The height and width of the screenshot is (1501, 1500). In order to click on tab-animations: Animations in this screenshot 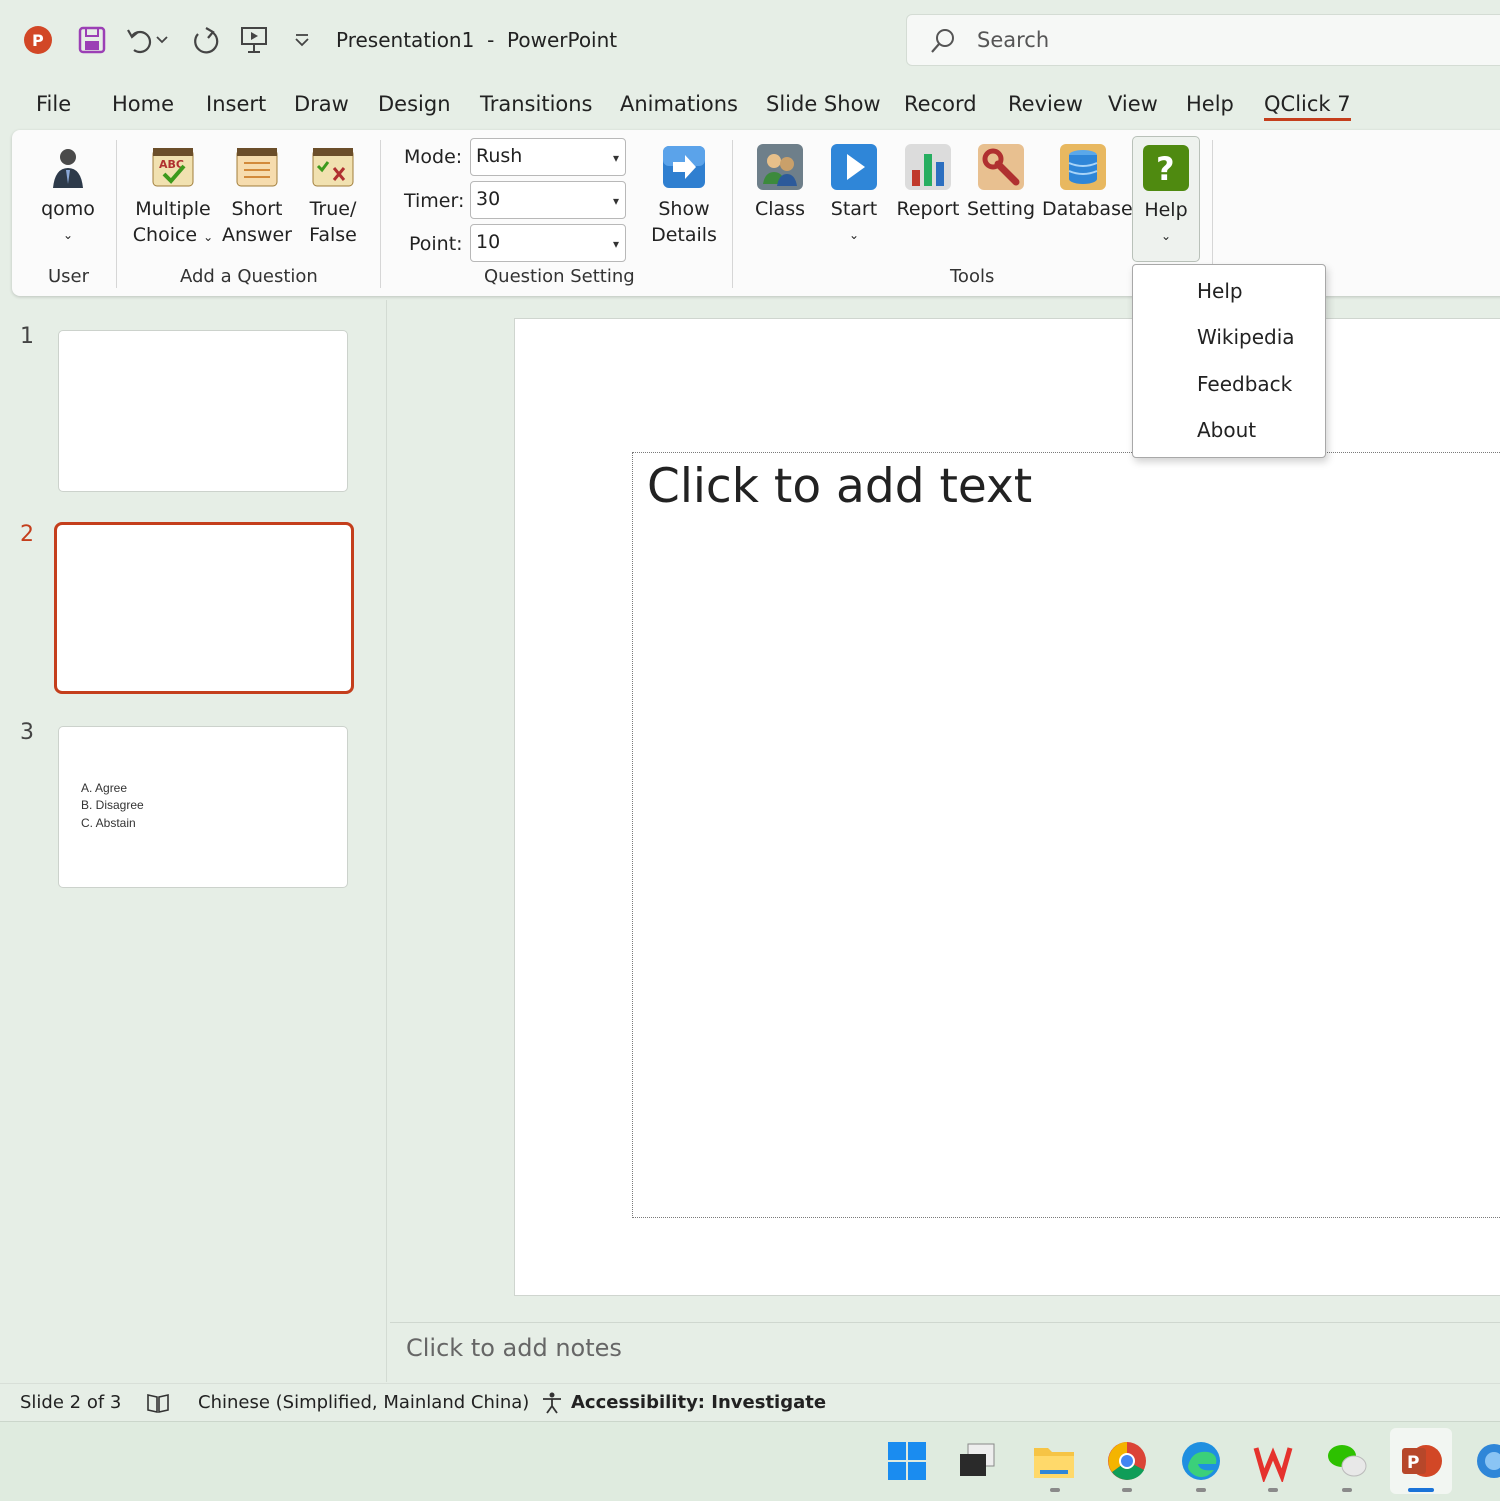, I will do `click(679, 104)`.